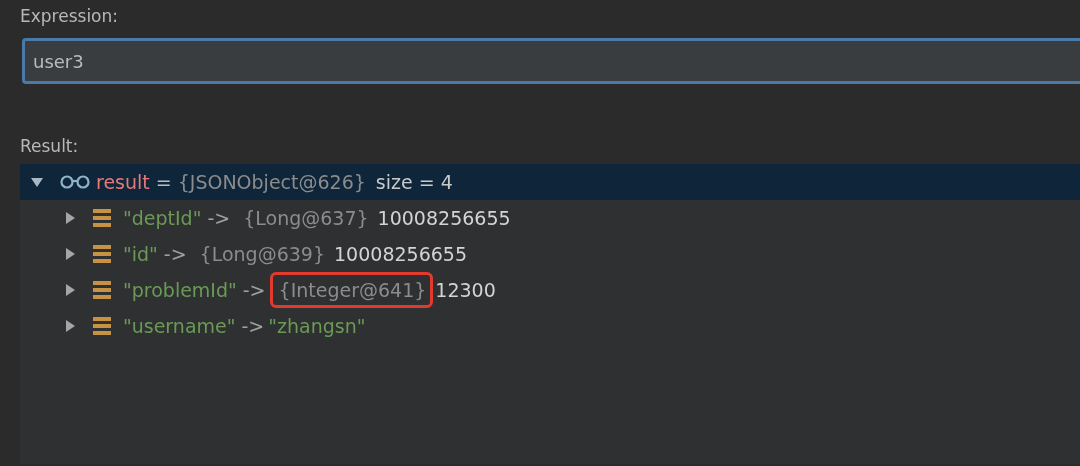  I want to click on size-label: size = 4, so click(414, 182).